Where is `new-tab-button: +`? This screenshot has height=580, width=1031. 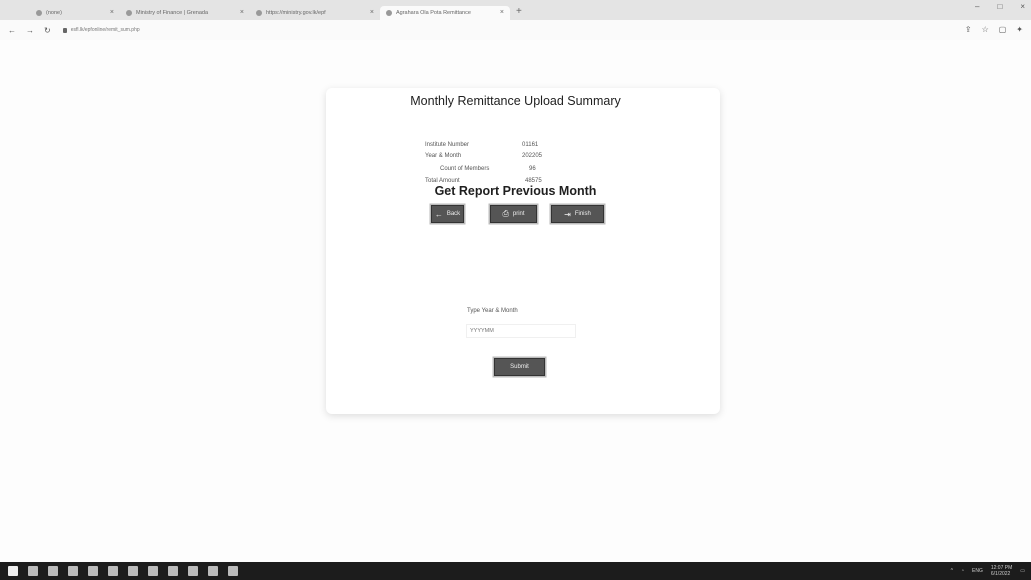
new-tab-button: + is located at coordinates (519, 11).